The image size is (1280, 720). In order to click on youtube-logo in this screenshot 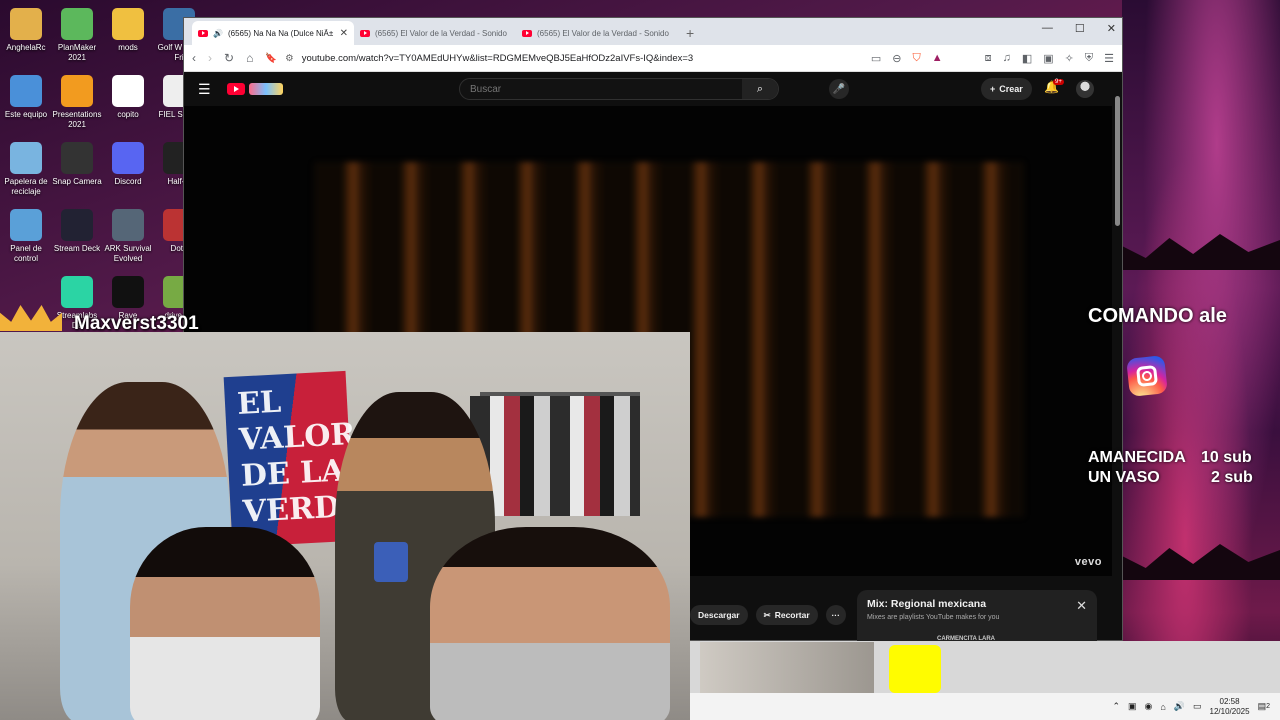, I will do `click(254, 89)`.